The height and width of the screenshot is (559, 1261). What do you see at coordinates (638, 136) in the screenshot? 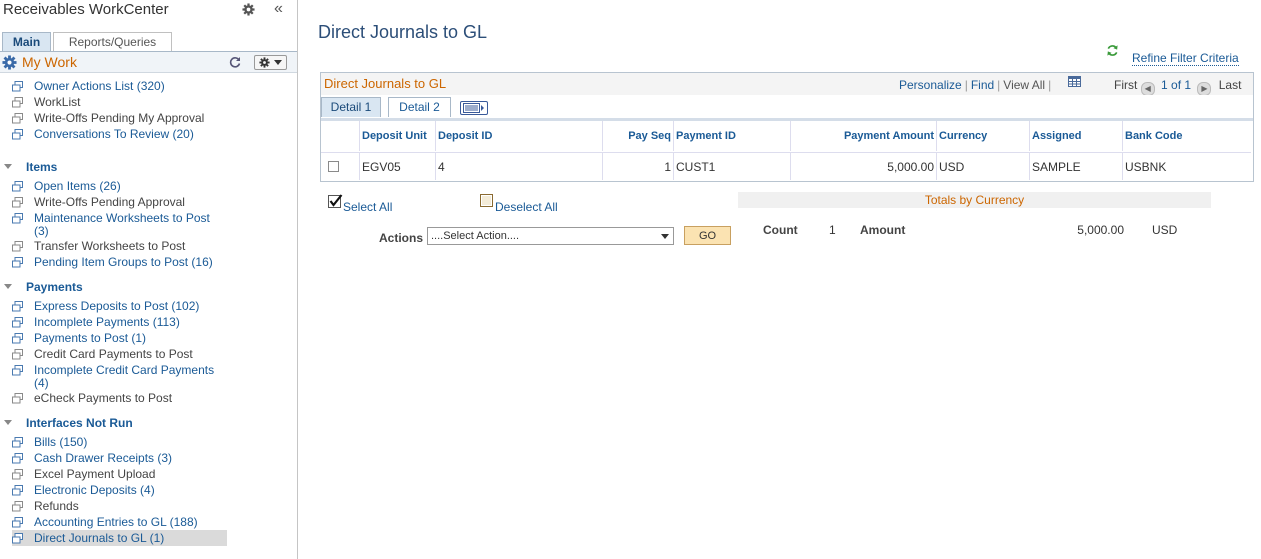
I see `column-header-pay-seq: Pay Seq` at bounding box center [638, 136].